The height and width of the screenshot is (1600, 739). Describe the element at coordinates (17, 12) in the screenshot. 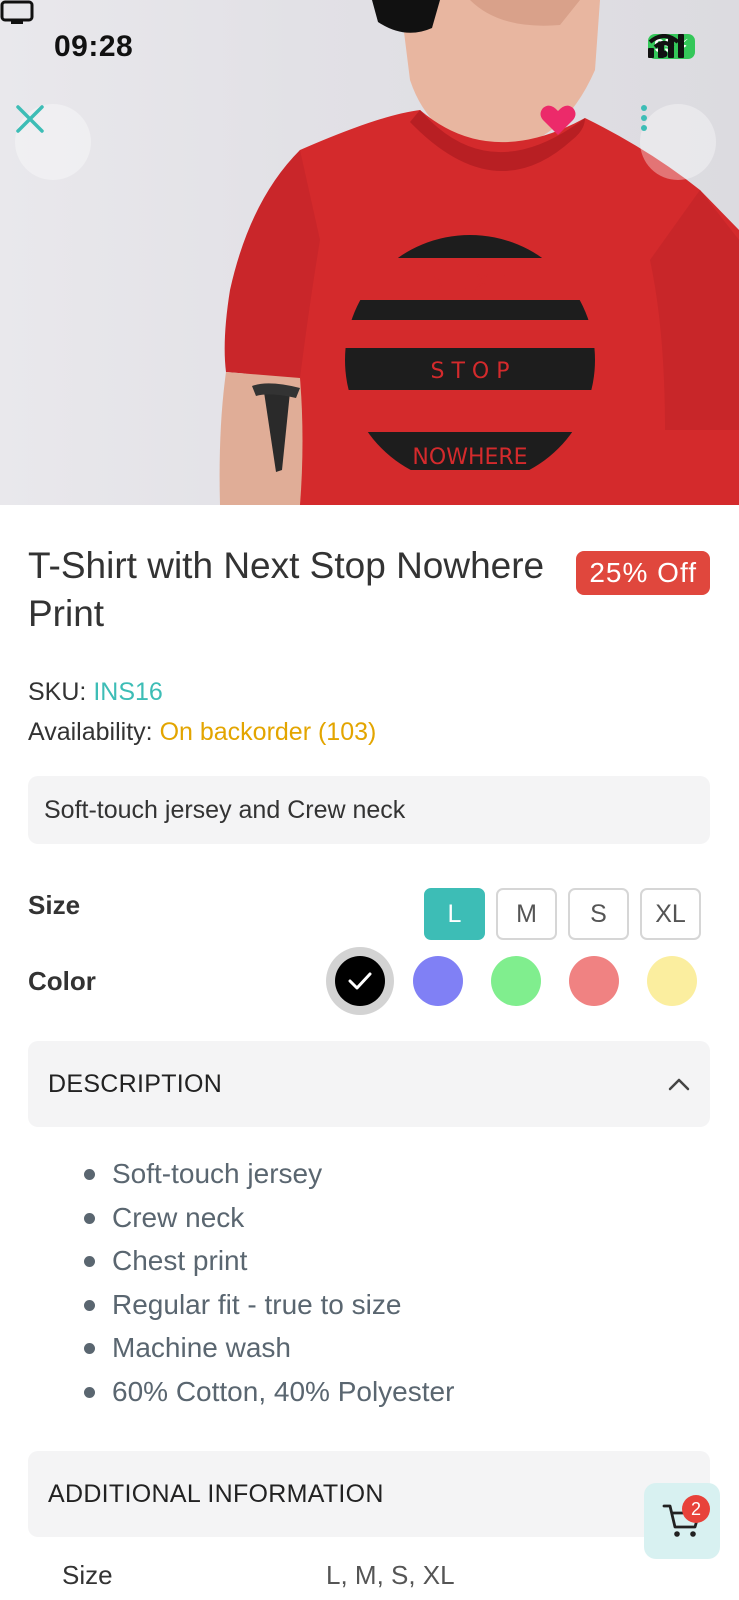

I see `screen-mirror-icon` at that location.